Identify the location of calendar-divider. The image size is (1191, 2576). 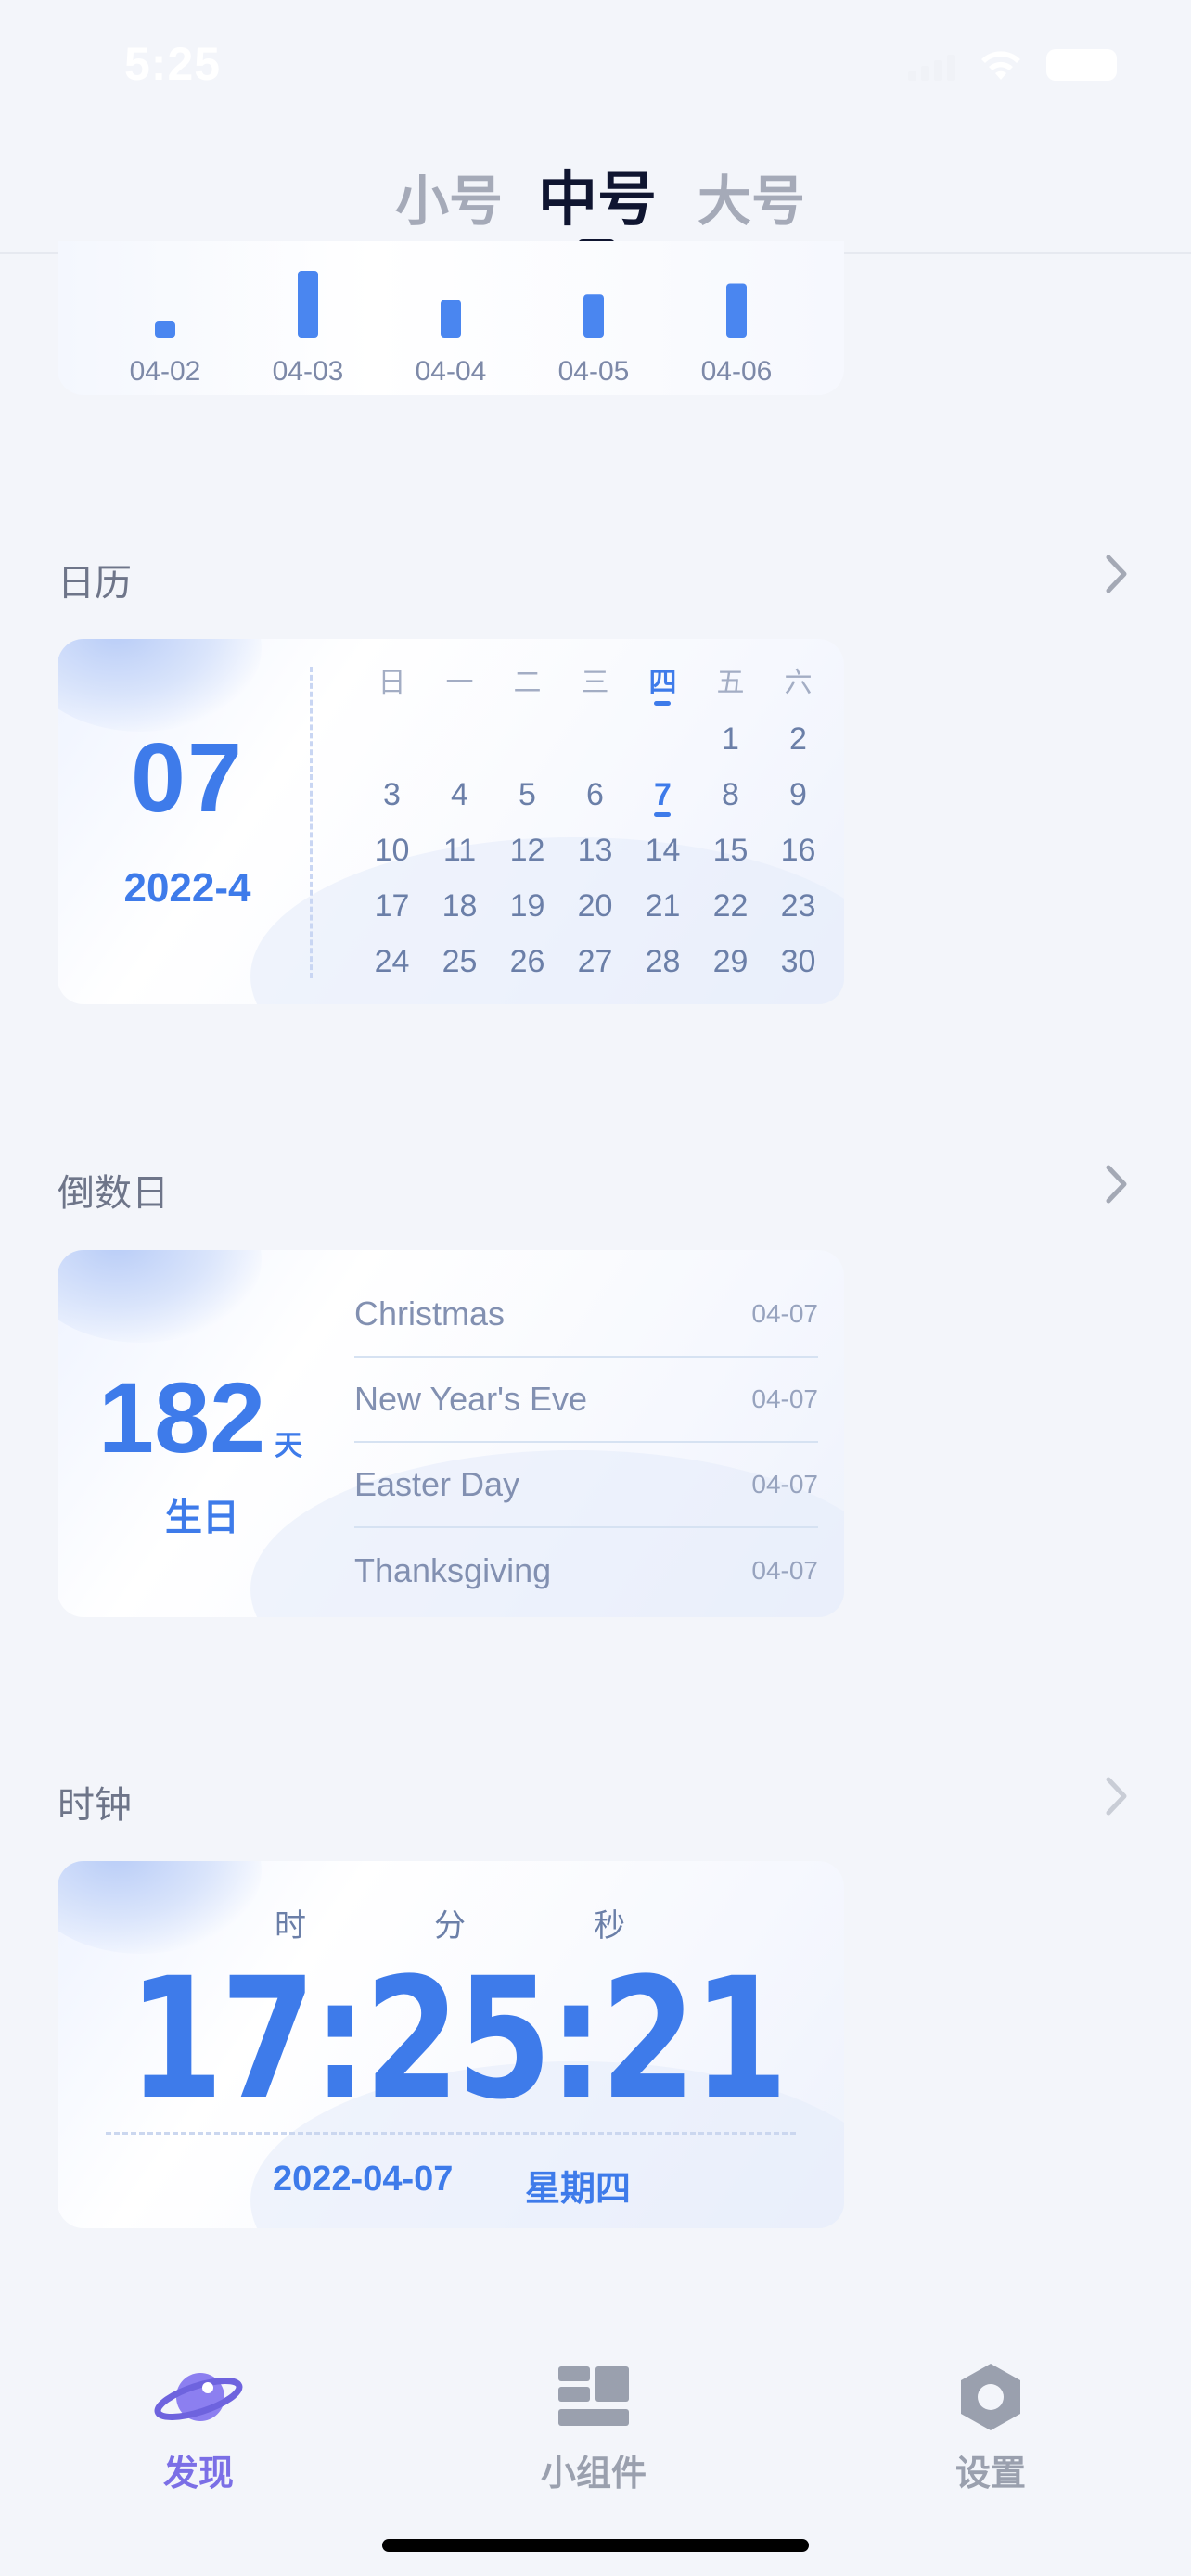
(311, 823).